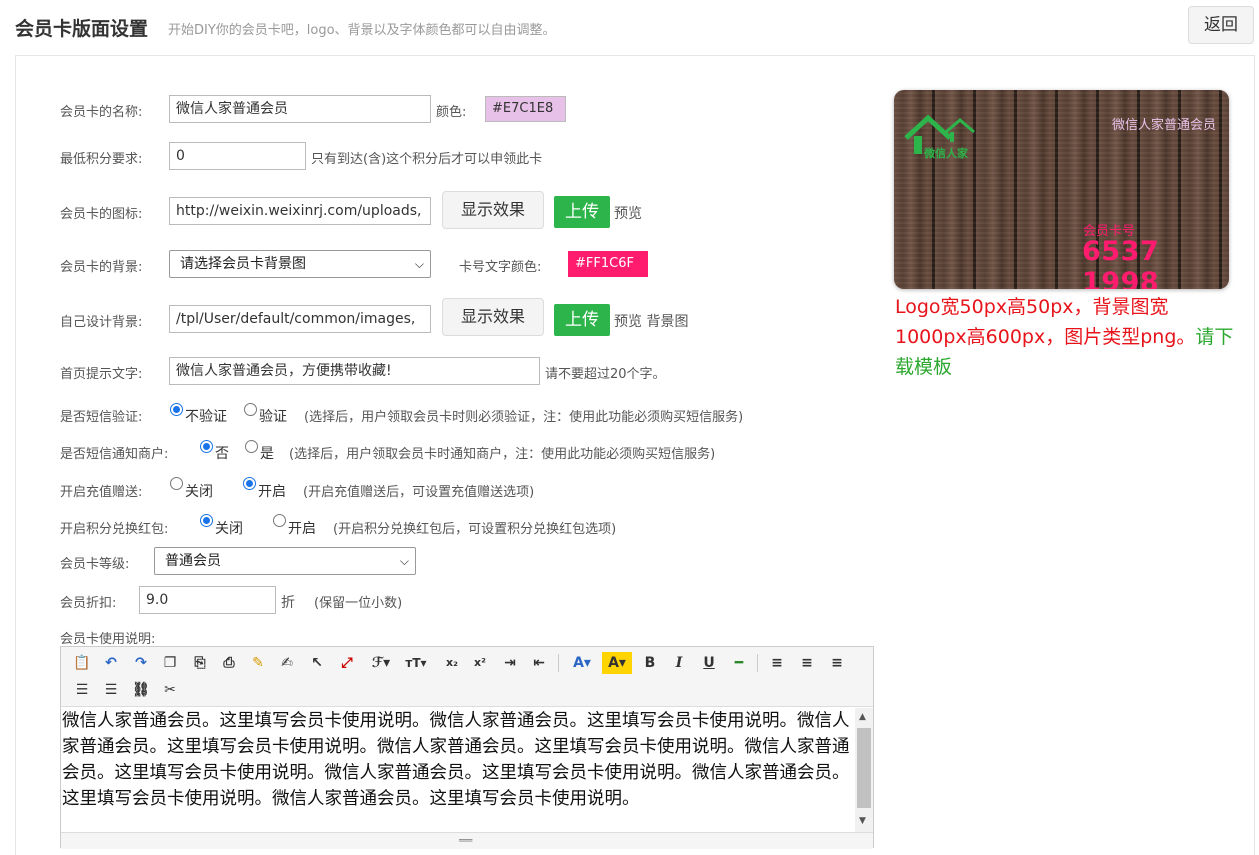 This screenshot has height=855, width=1259. What do you see at coordinates (170, 690) in the screenshot?
I see `unlink-icon: ✂` at bounding box center [170, 690].